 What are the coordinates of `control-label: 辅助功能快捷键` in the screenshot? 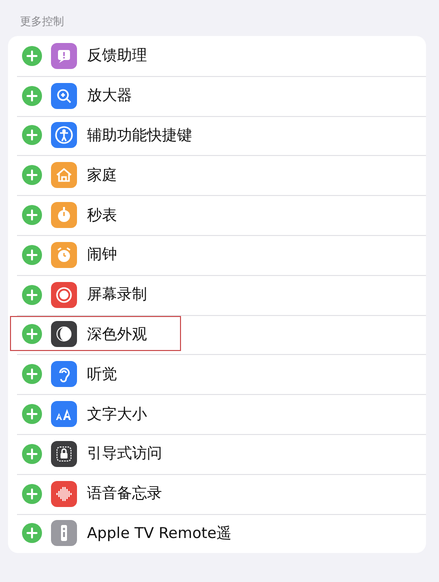 It's located at (139, 135).